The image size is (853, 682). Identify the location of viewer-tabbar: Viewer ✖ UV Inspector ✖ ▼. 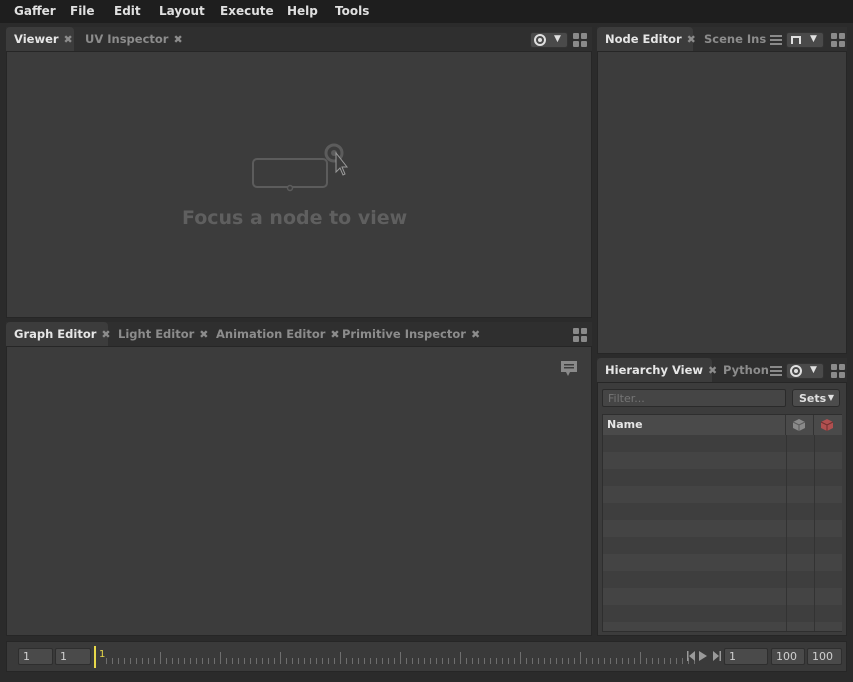
(299, 39).